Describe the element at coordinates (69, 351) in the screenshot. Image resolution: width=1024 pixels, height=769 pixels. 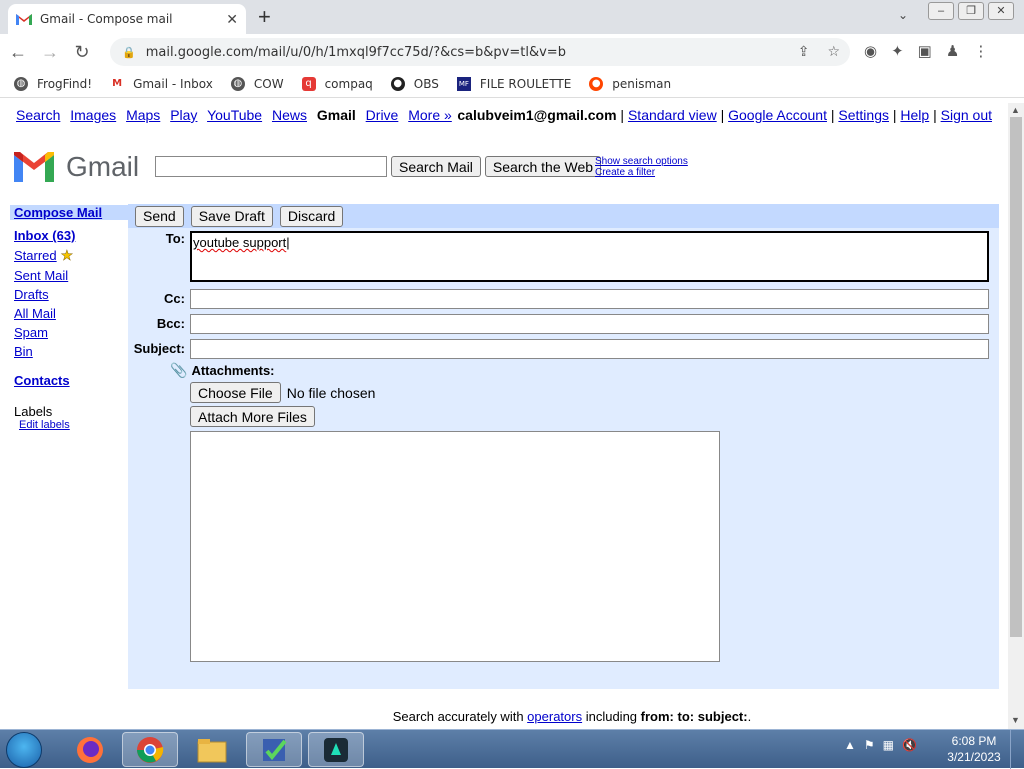
I see `sidebar-item-bin: Bin` at that location.